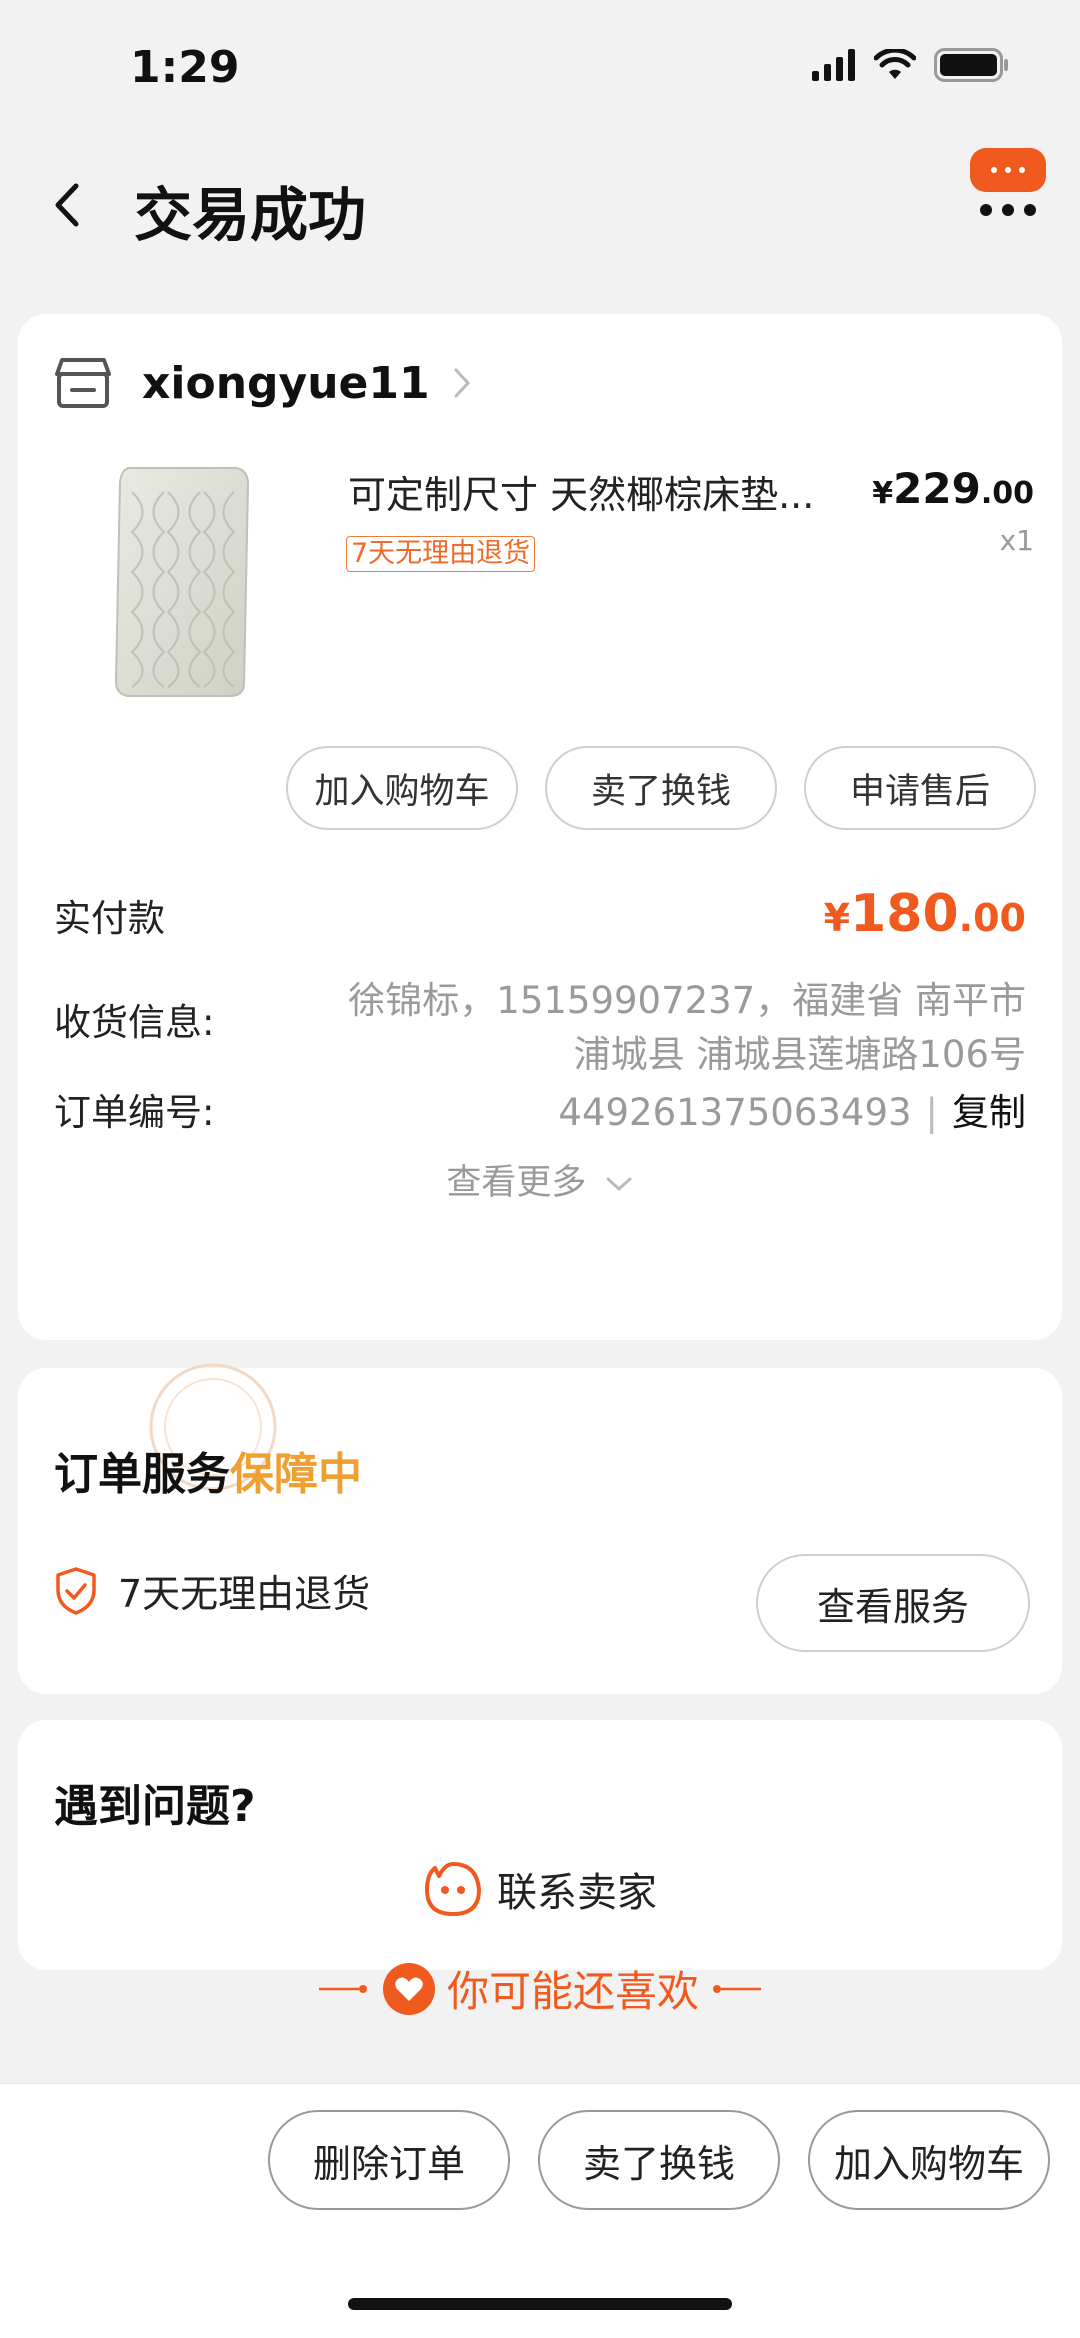  What do you see at coordinates (924, 914) in the screenshot?
I see `paid-amount: ¥180.00` at bounding box center [924, 914].